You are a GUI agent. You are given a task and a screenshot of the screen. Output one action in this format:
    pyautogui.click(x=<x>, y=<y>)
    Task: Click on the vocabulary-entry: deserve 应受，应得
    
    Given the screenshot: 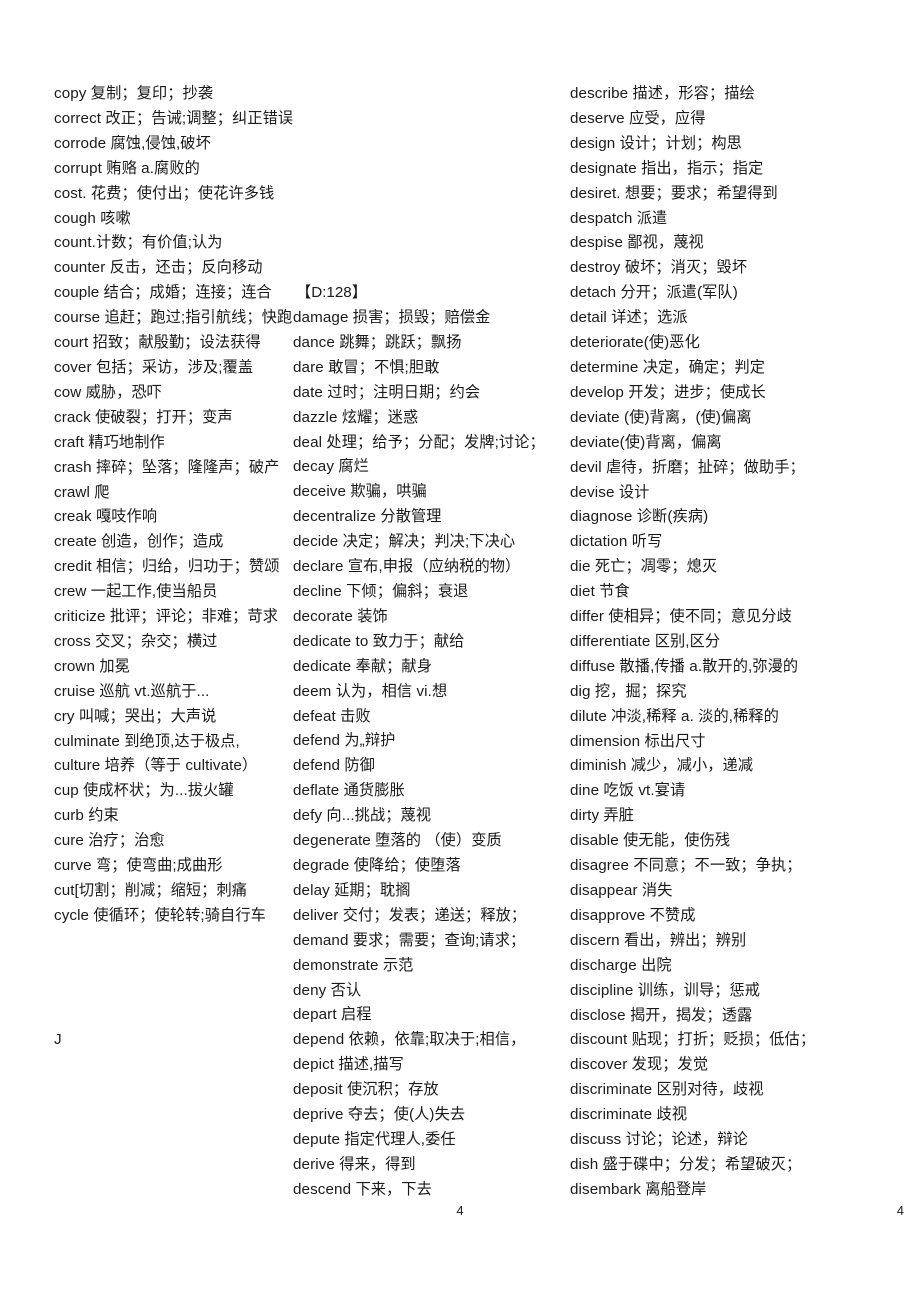 What is the action you would take?
    pyautogui.click(x=638, y=118)
    